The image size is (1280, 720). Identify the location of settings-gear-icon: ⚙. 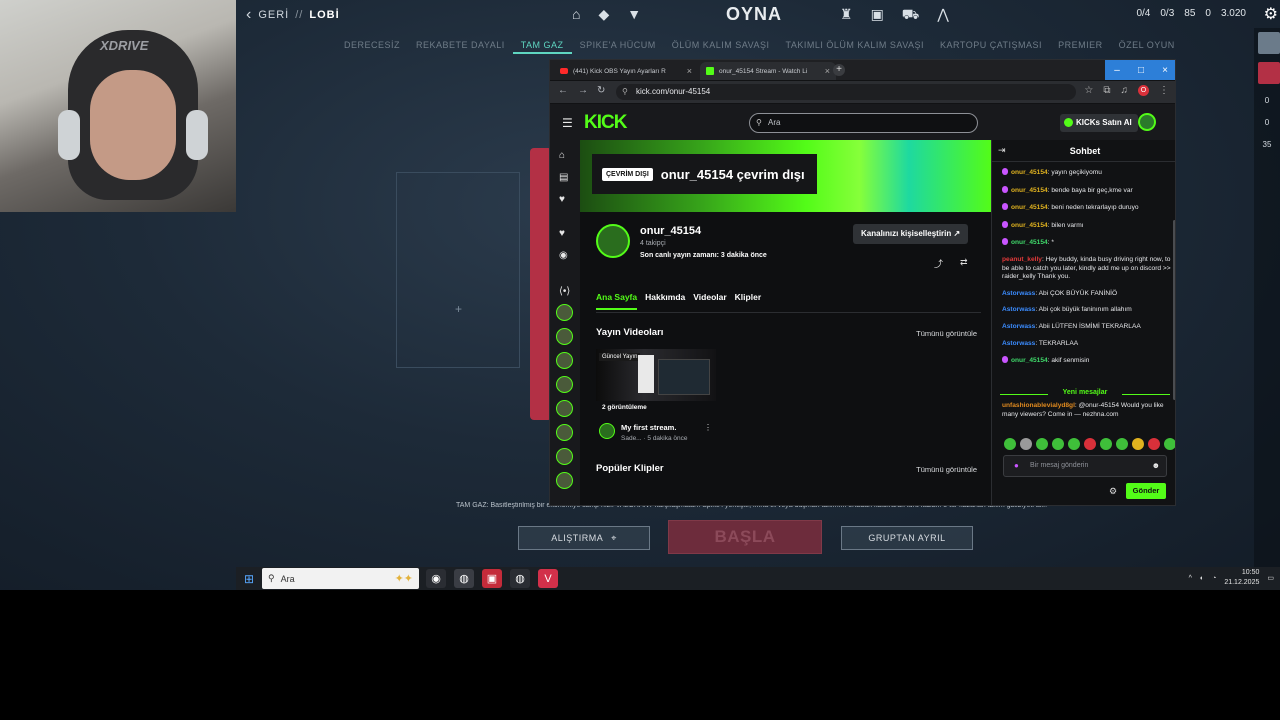
(1271, 14).